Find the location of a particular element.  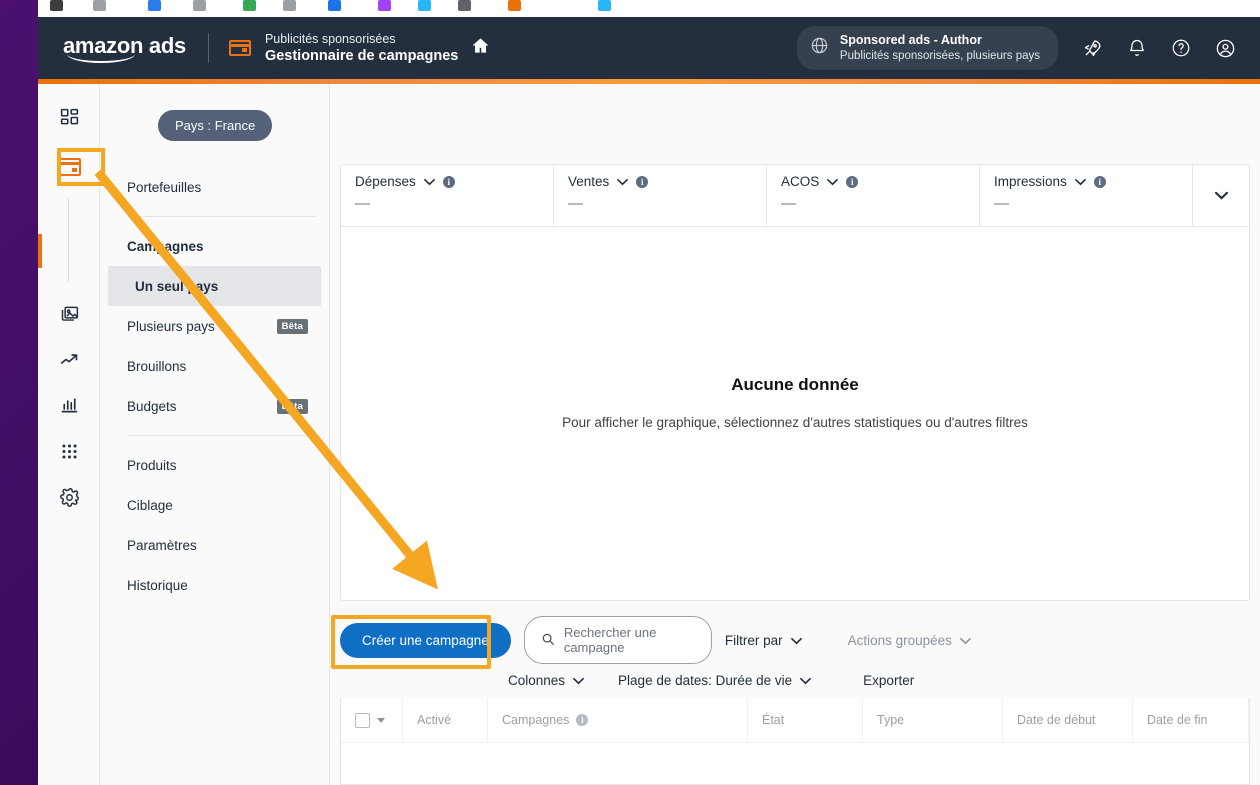

create-campaign-button: Créer une campagne is located at coordinates (425, 640).